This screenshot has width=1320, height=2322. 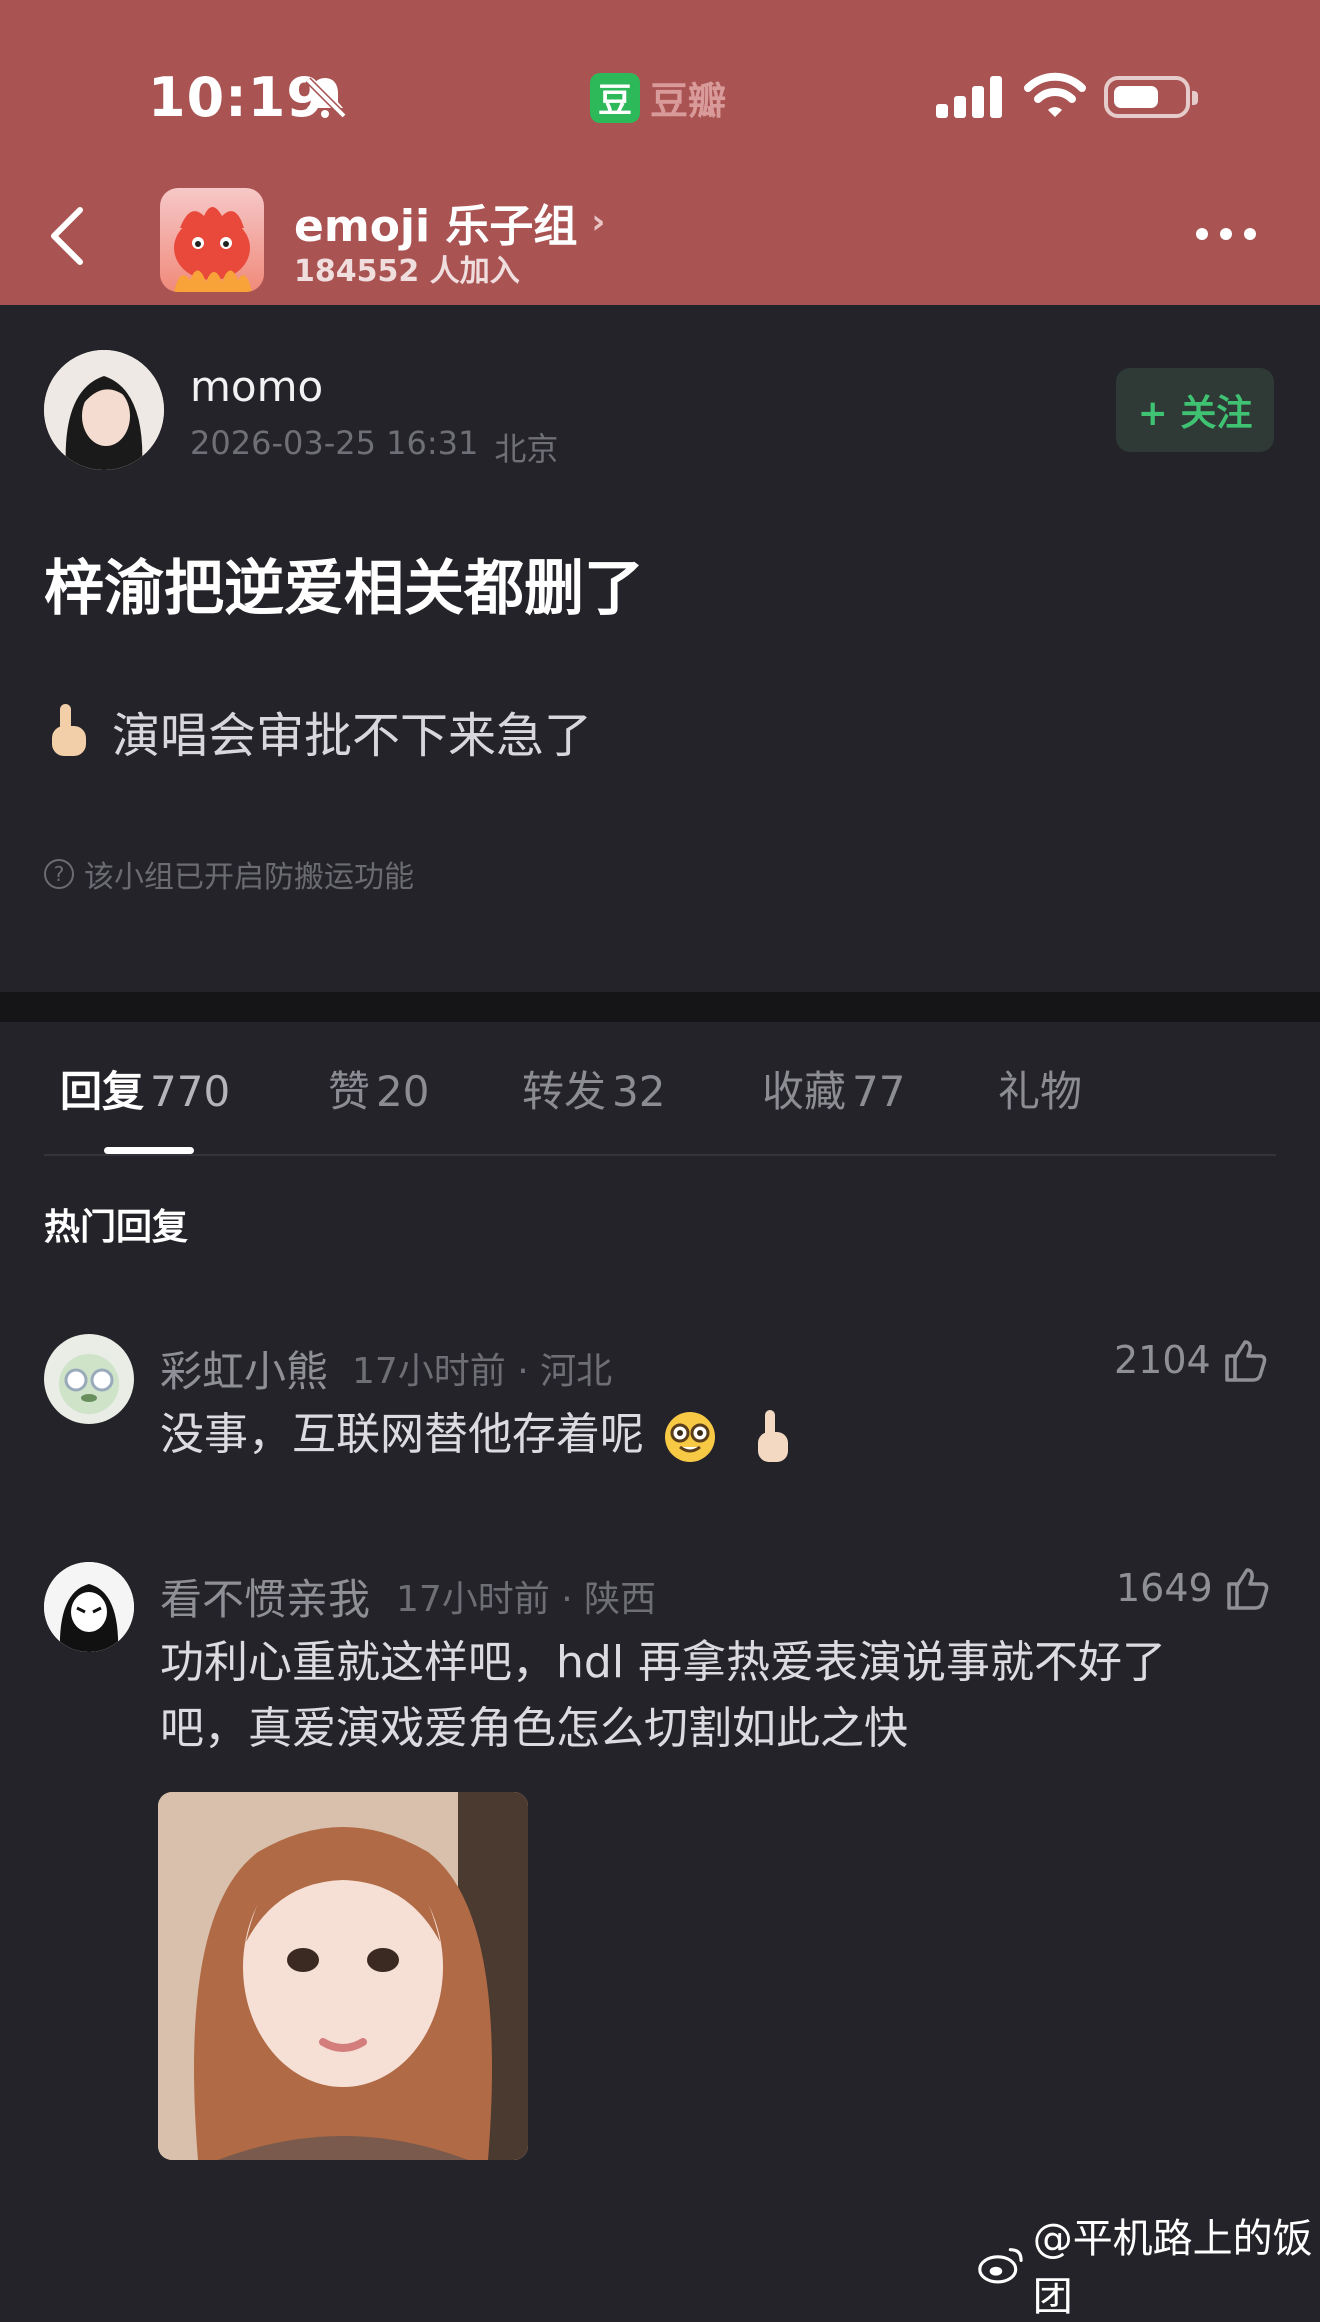 I want to click on tab-divider, so click(x=660, y=1155).